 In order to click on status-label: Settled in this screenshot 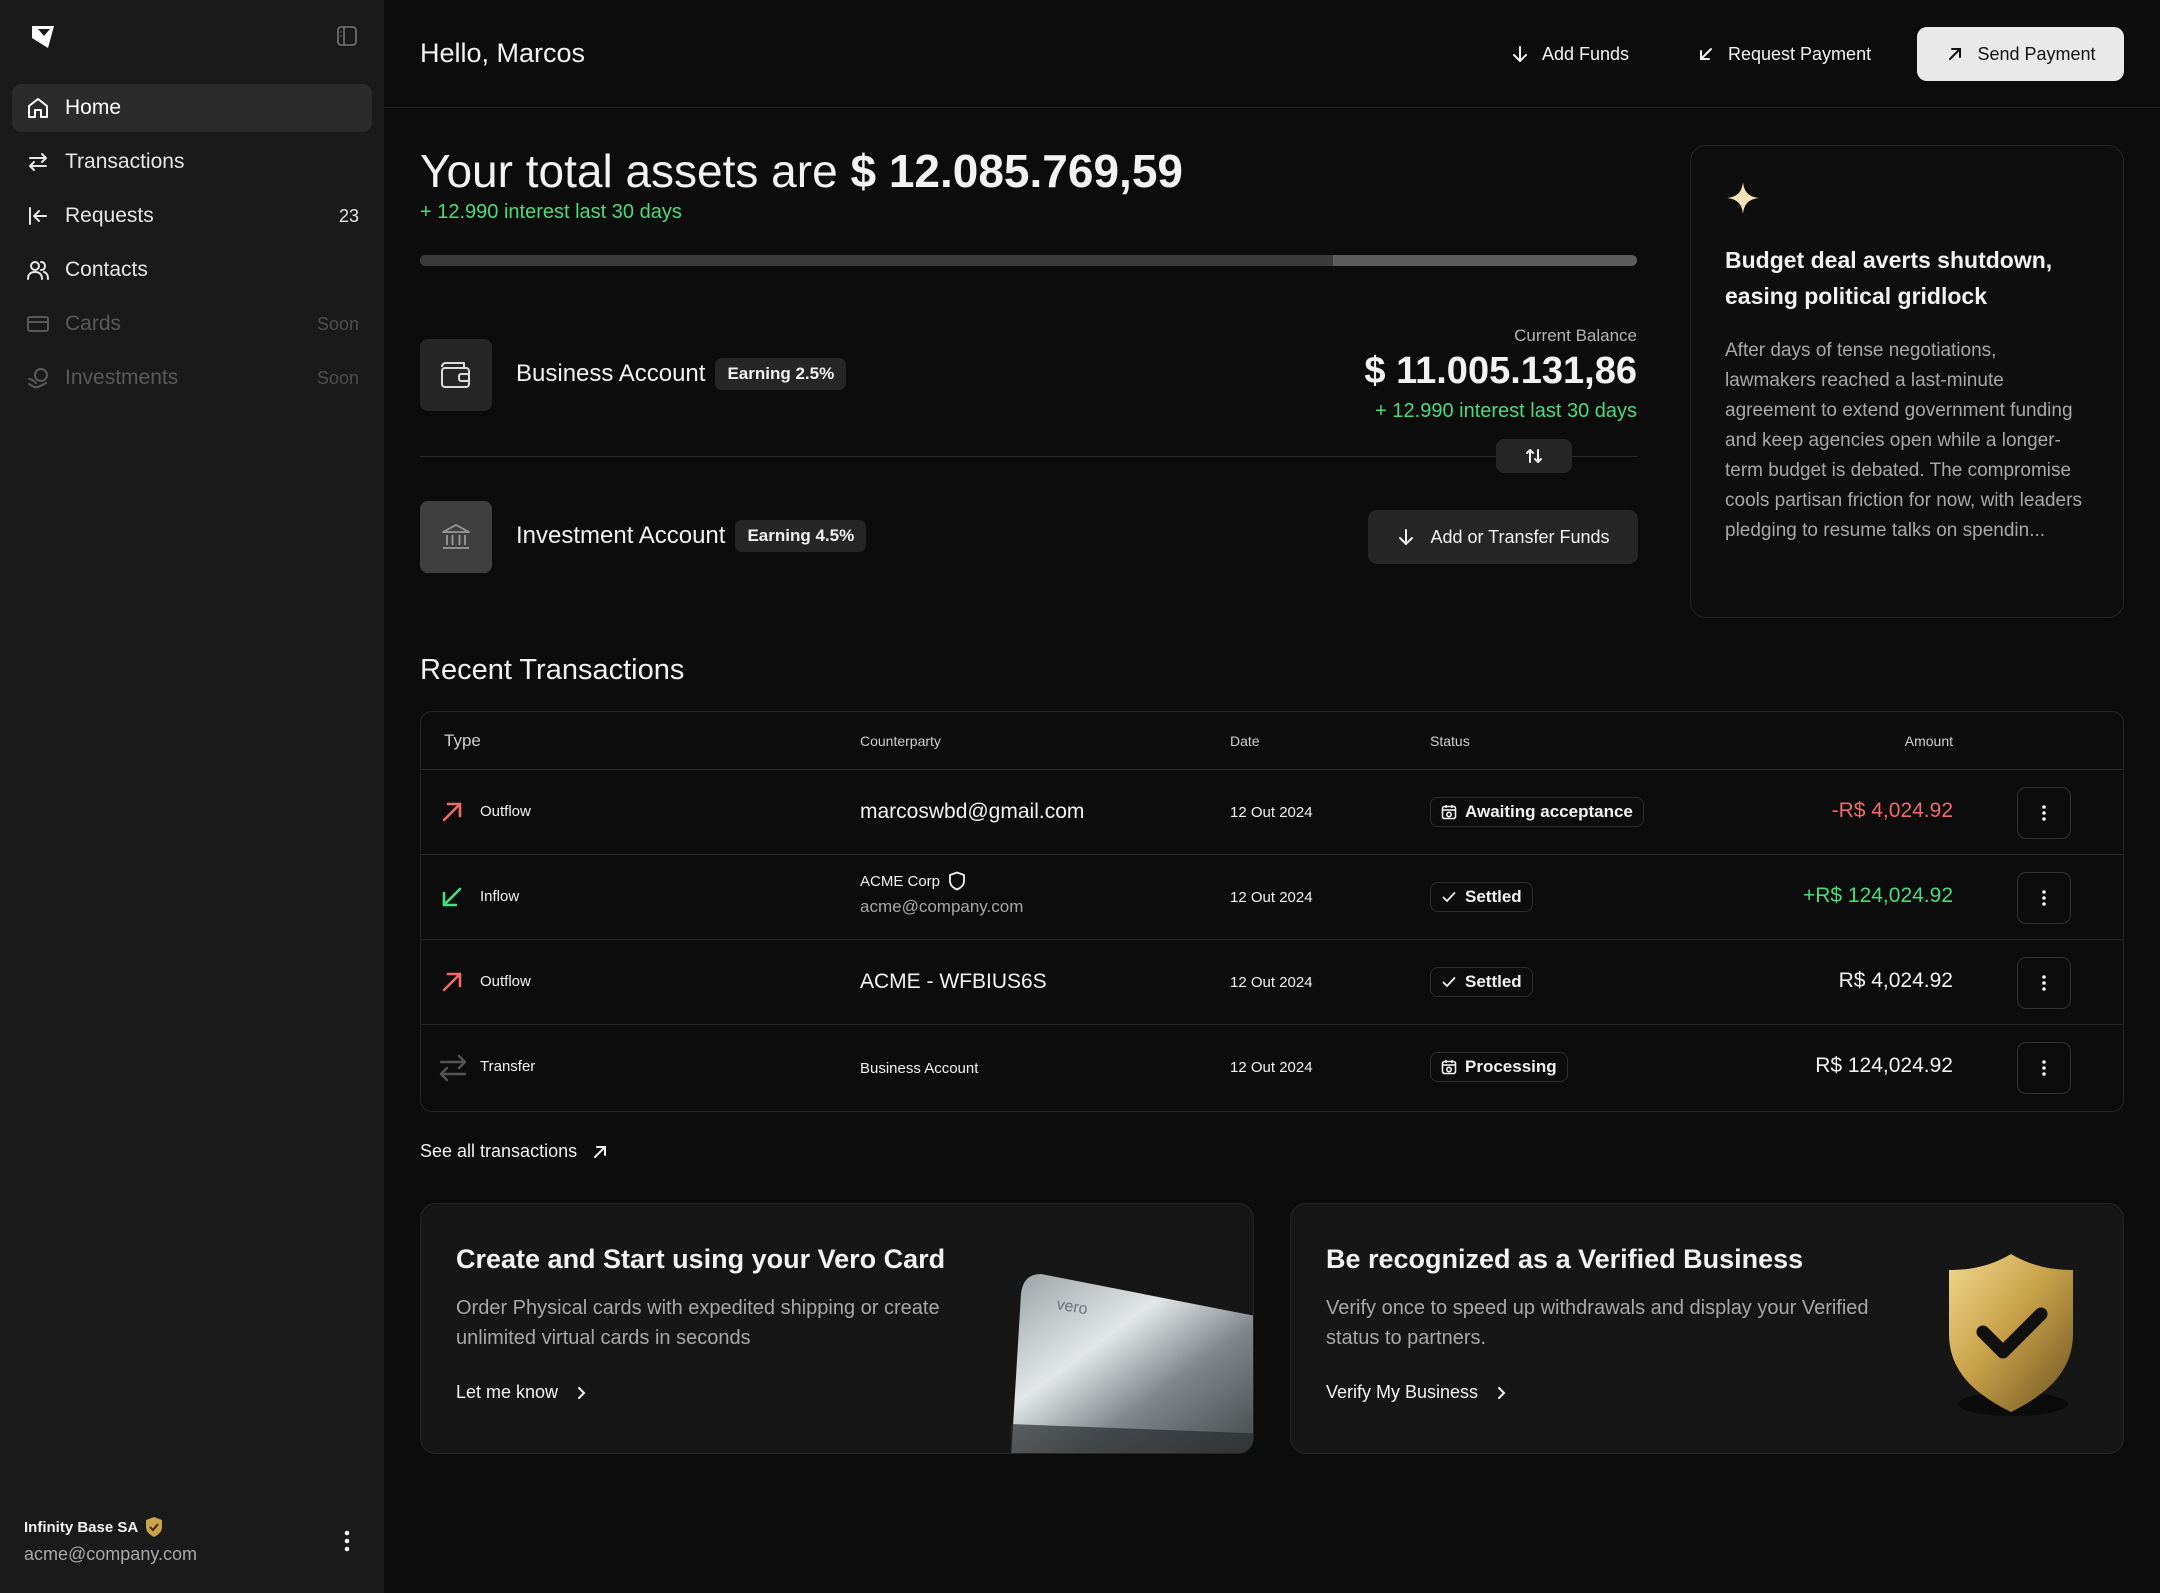, I will do `click(1493, 896)`.